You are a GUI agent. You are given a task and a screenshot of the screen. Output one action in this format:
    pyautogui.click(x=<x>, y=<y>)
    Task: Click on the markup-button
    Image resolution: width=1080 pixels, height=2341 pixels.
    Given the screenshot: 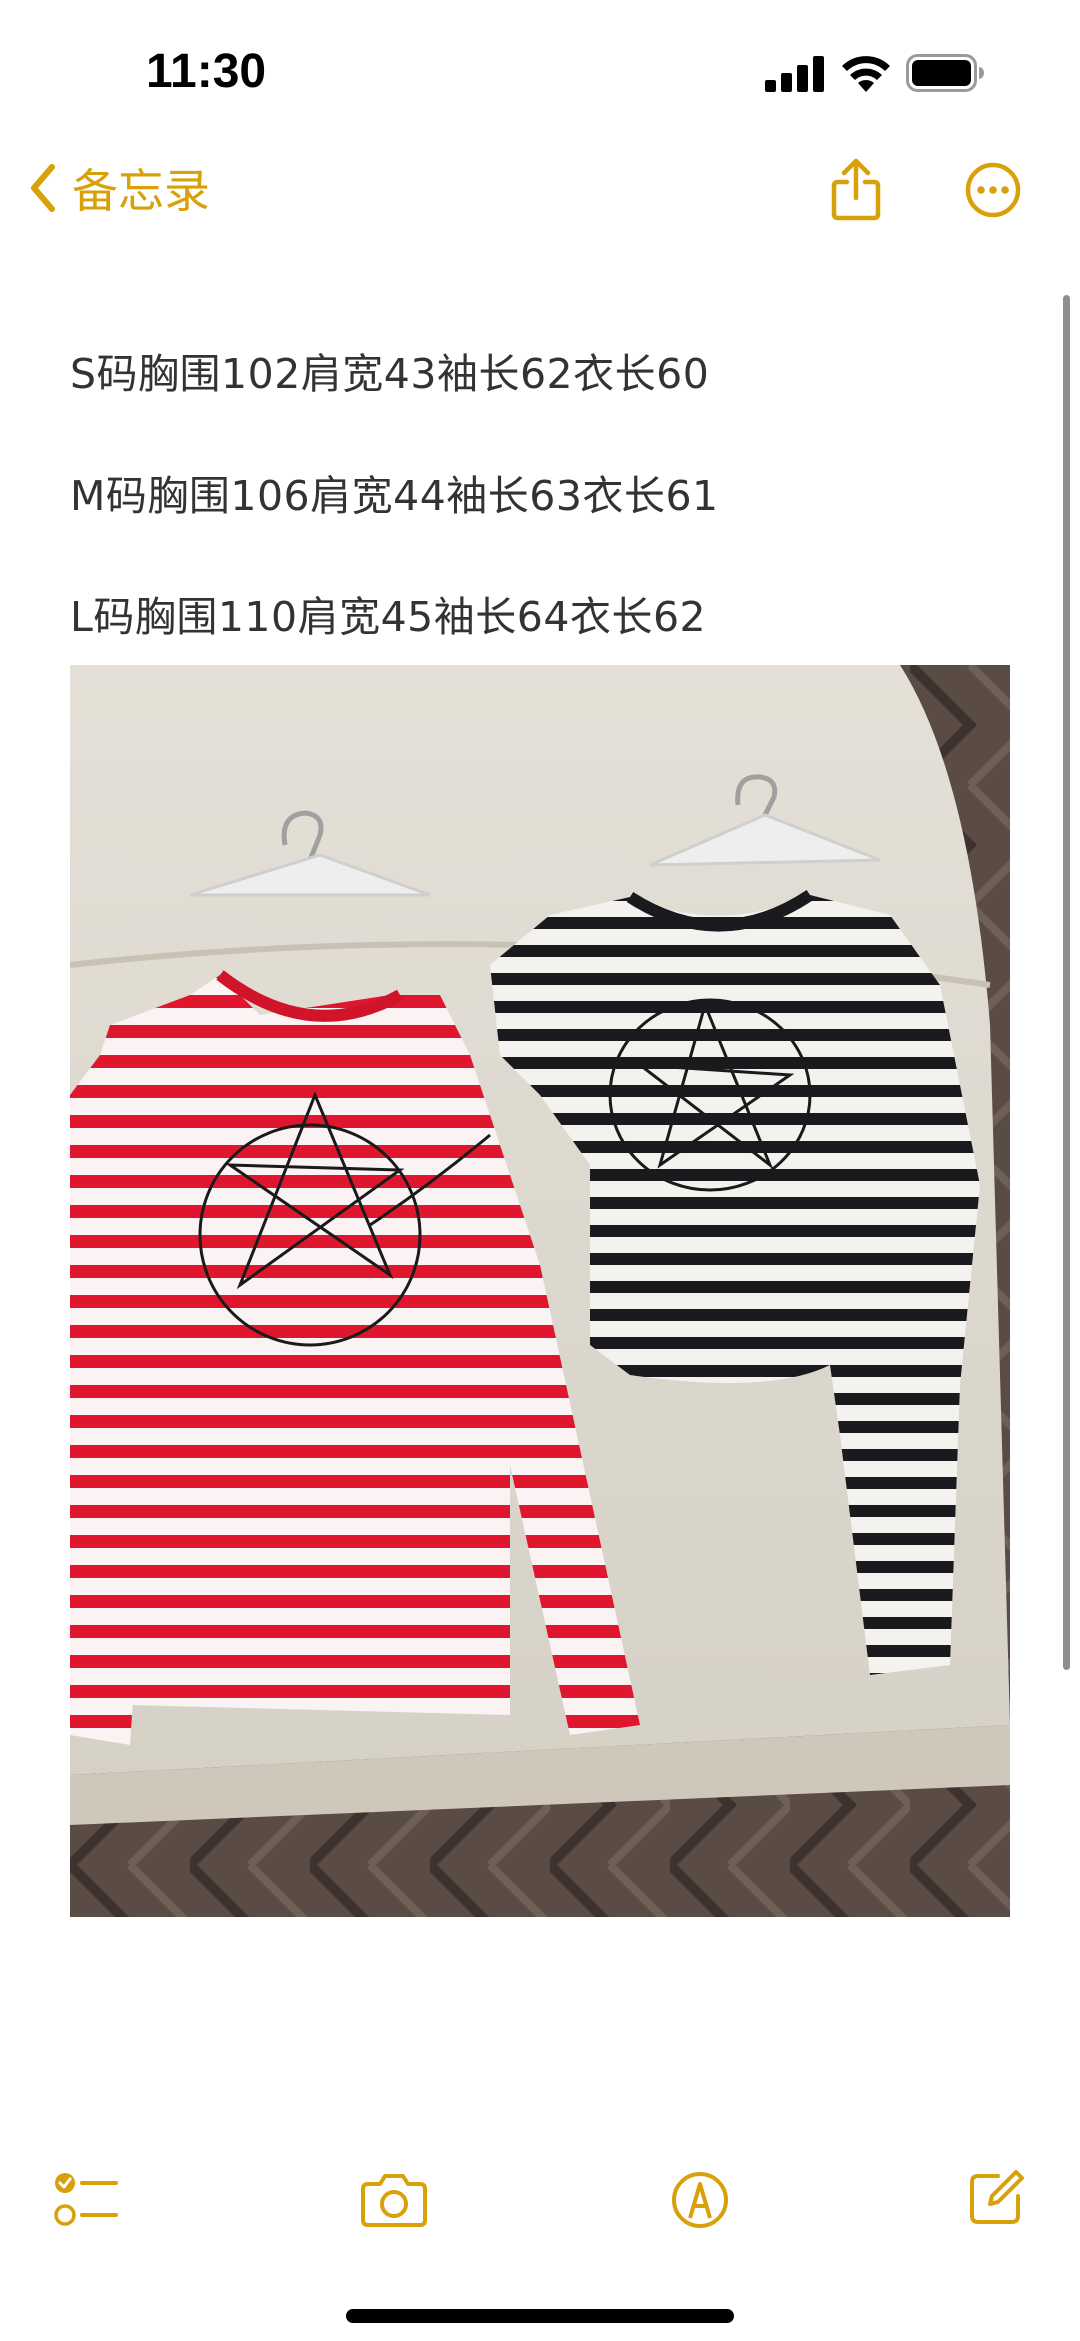 What is the action you would take?
    pyautogui.click(x=700, y=2200)
    